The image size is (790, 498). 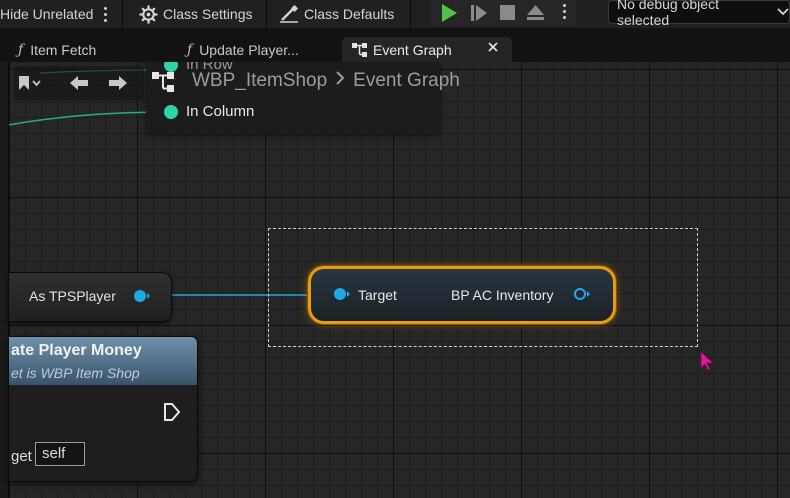 I want to click on forward-arrow-icon, so click(x=118, y=83).